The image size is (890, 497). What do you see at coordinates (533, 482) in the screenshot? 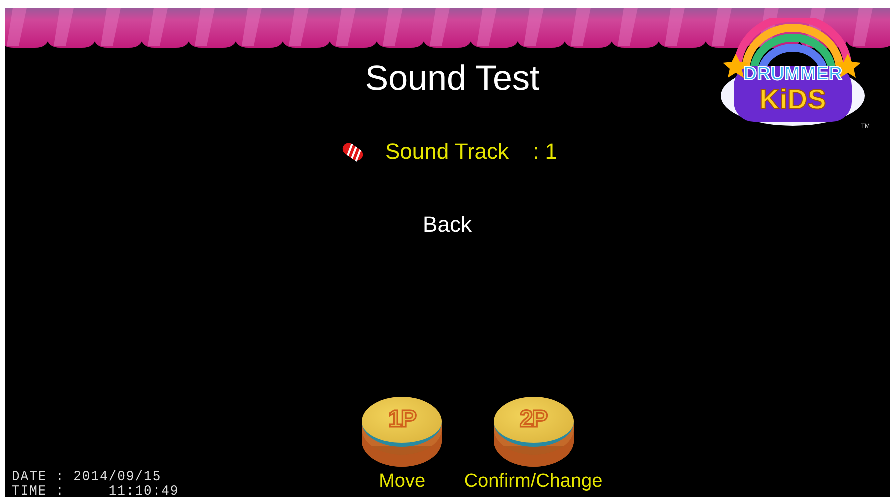
I see `control-caption: Confirm/Change` at bounding box center [533, 482].